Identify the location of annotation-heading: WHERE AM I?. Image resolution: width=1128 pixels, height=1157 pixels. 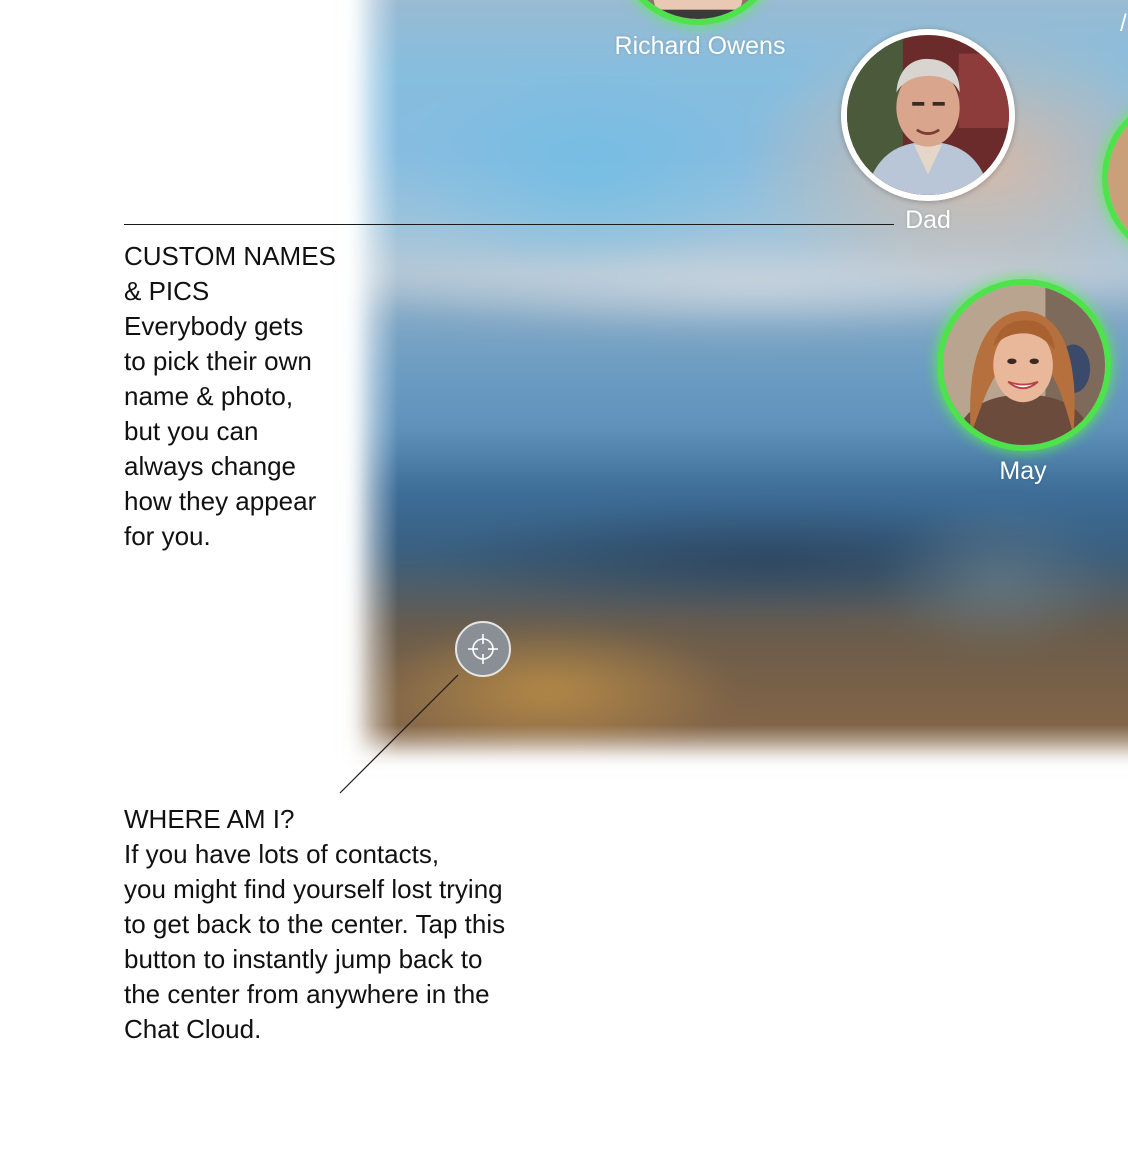
(209, 819).